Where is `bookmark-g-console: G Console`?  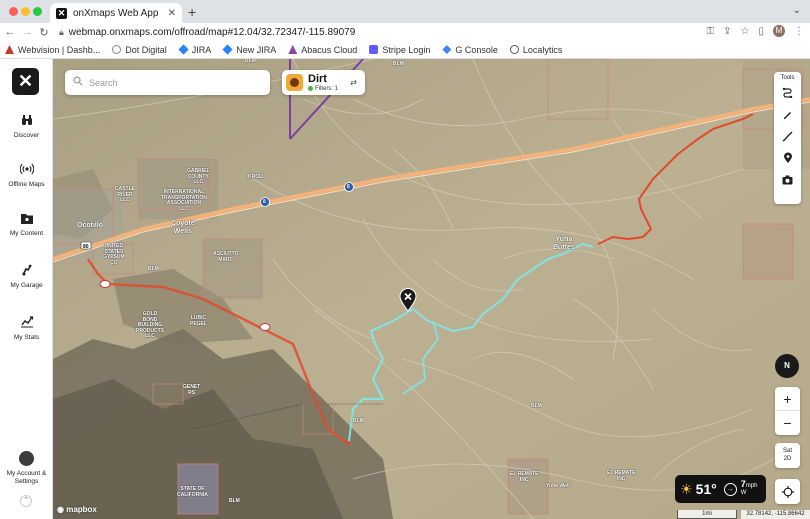
bookmark-g-console: G Console is located at coordinates (470, 50).